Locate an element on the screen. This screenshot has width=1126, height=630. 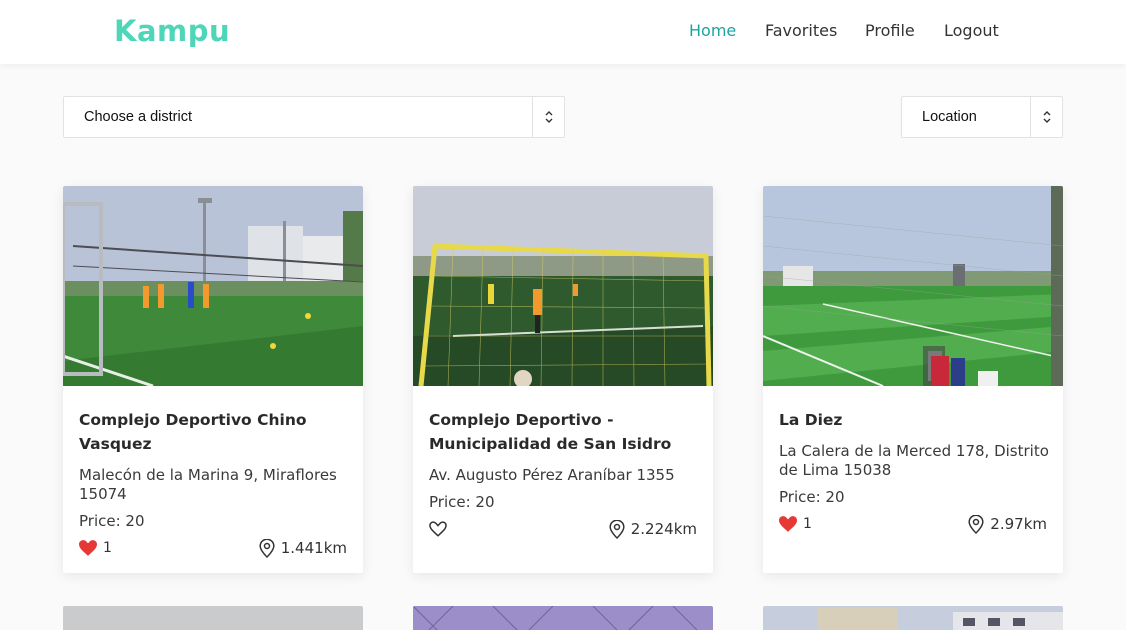
sort-select: Location is located at coordinates (982, 117).